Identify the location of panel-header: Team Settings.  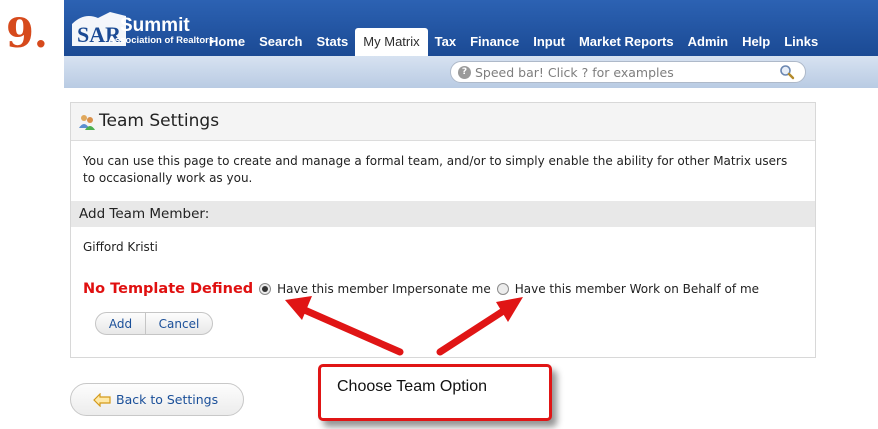
(443, 122).